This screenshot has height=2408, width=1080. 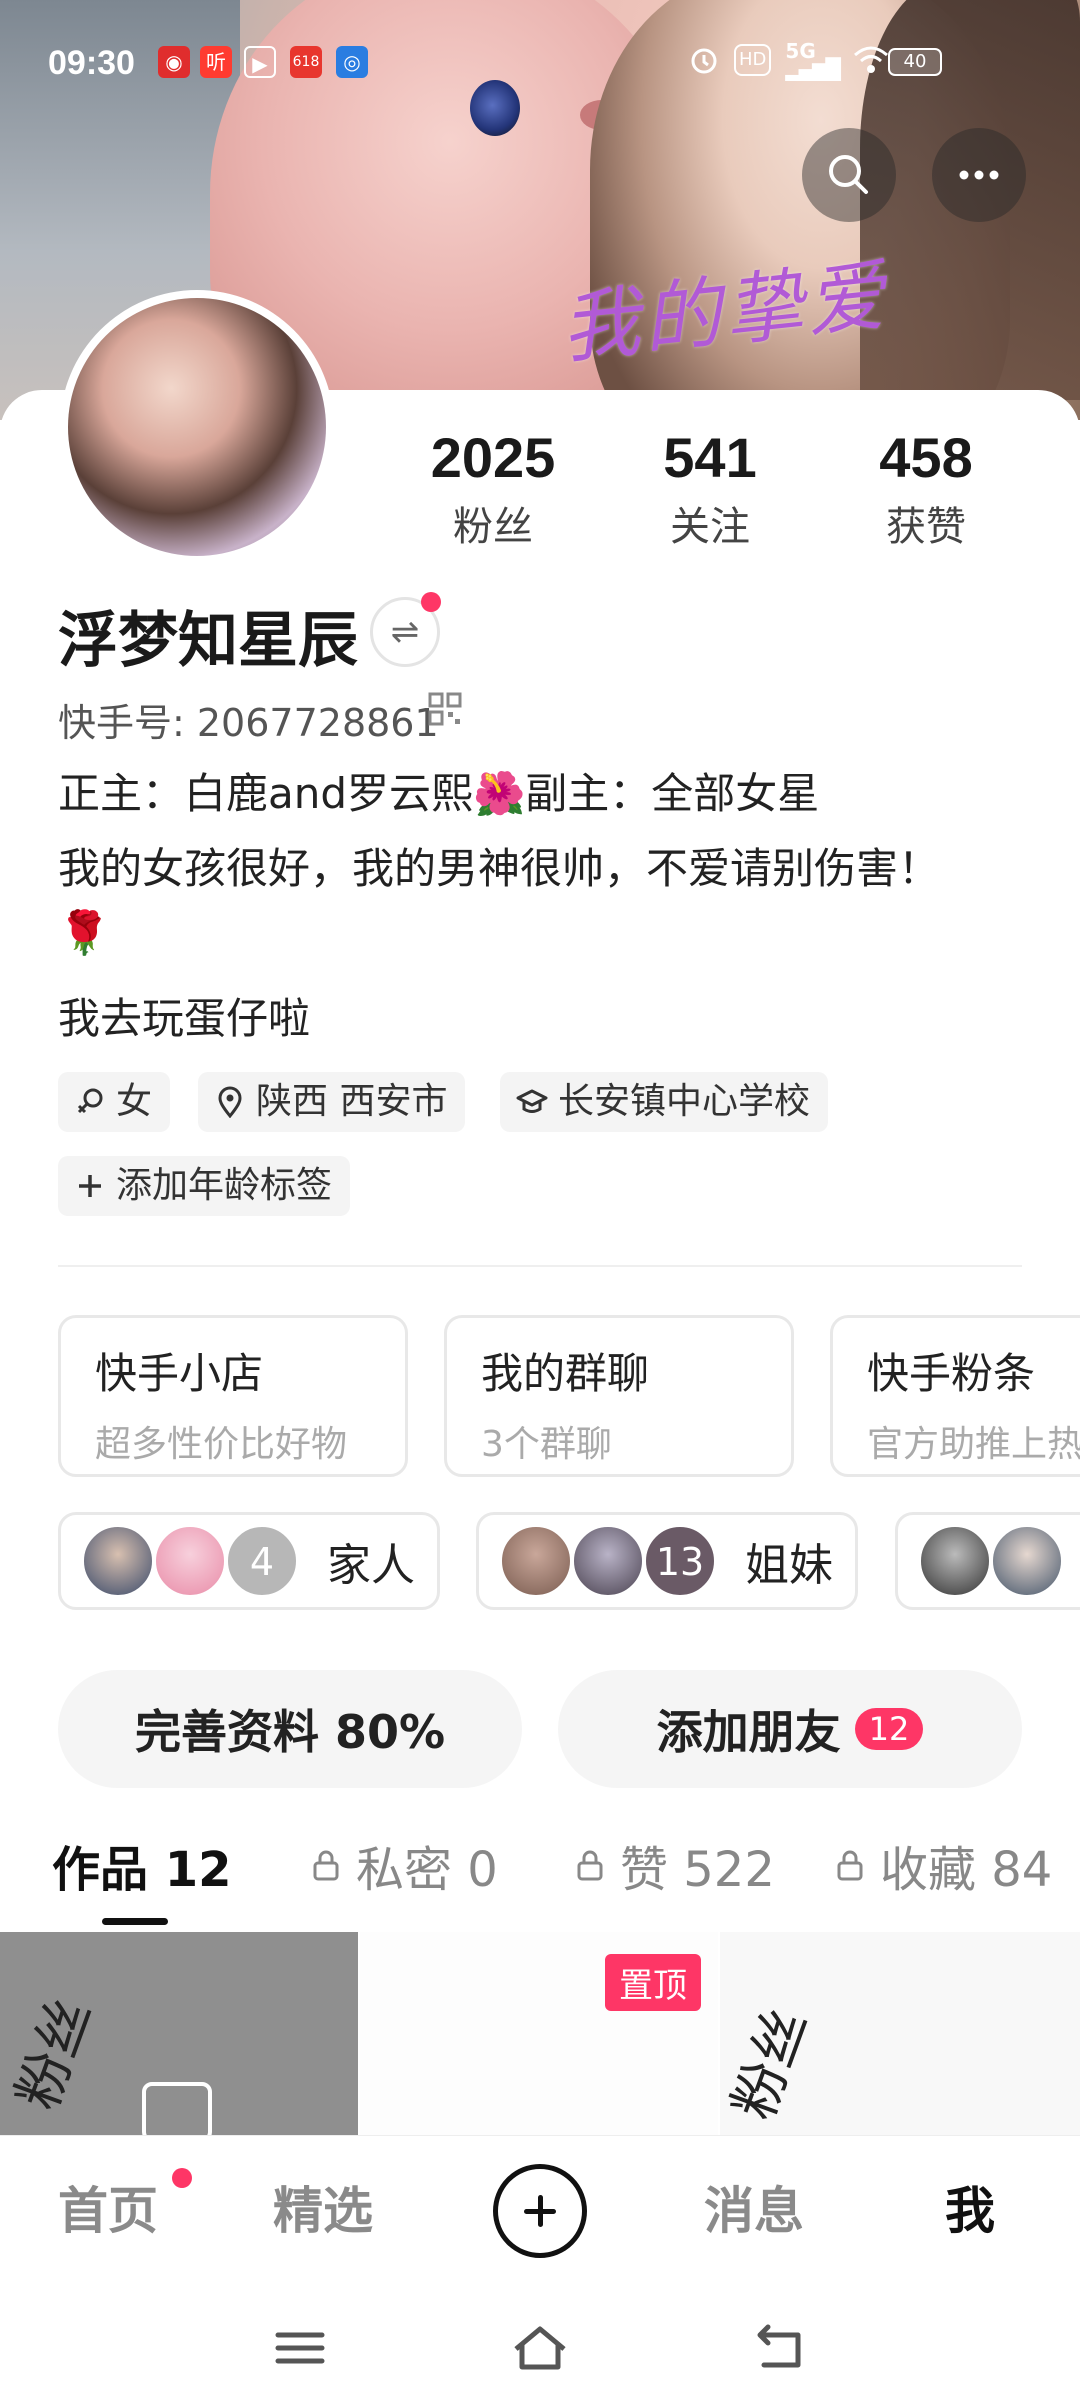 What do you see at coordinates (208, 641) in the screenshot?
I see `nickname: 浮梦知星辰` at bounding box center [208, 641].